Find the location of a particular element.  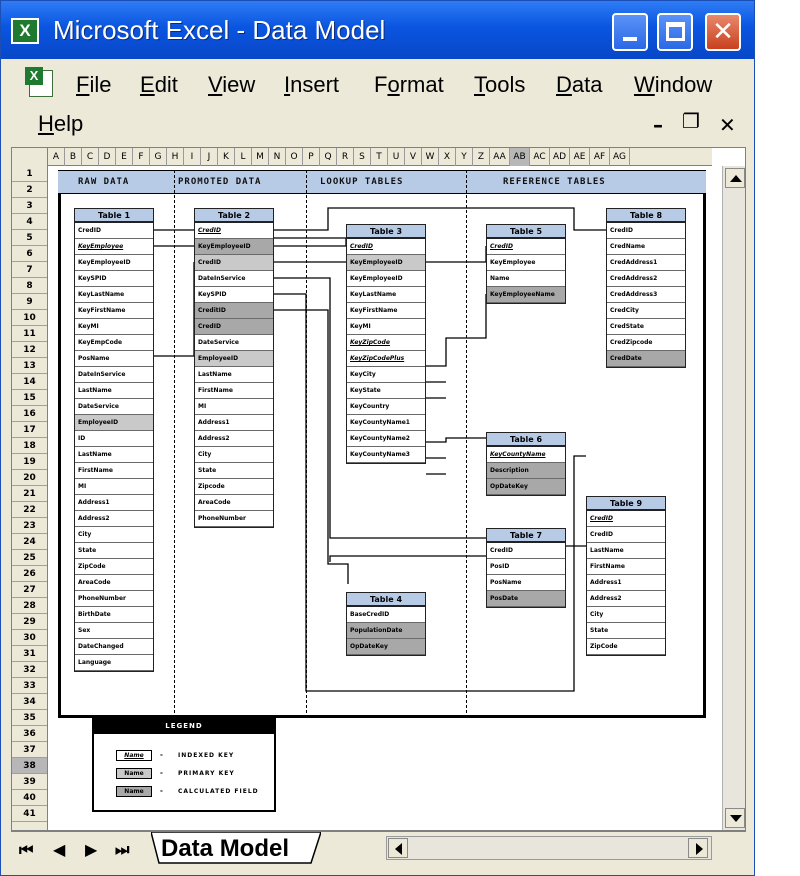

row-header-cell: 32 is located at coordinates (29, 670).